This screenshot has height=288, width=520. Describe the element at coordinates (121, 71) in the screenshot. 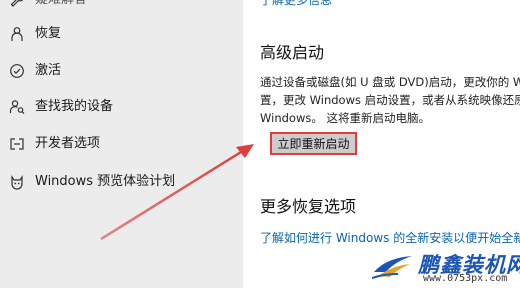

I see `sidebar-item-activation: 激活` at that location.